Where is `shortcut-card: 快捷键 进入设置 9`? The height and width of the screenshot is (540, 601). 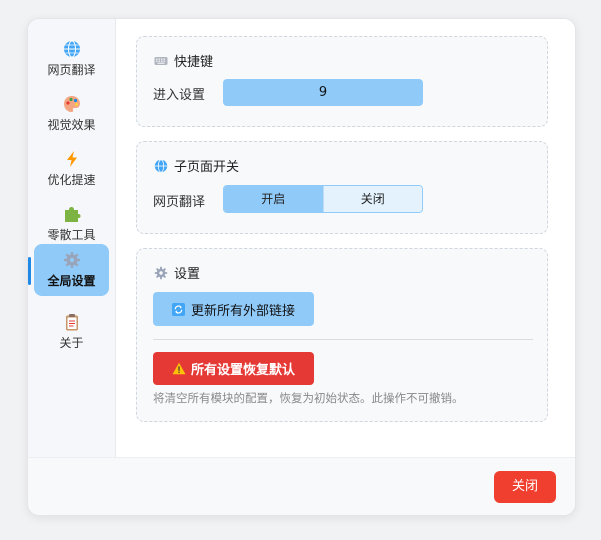 shortcut-card: 快捷键 进入设置 9 is located at coordinates (342, 81).